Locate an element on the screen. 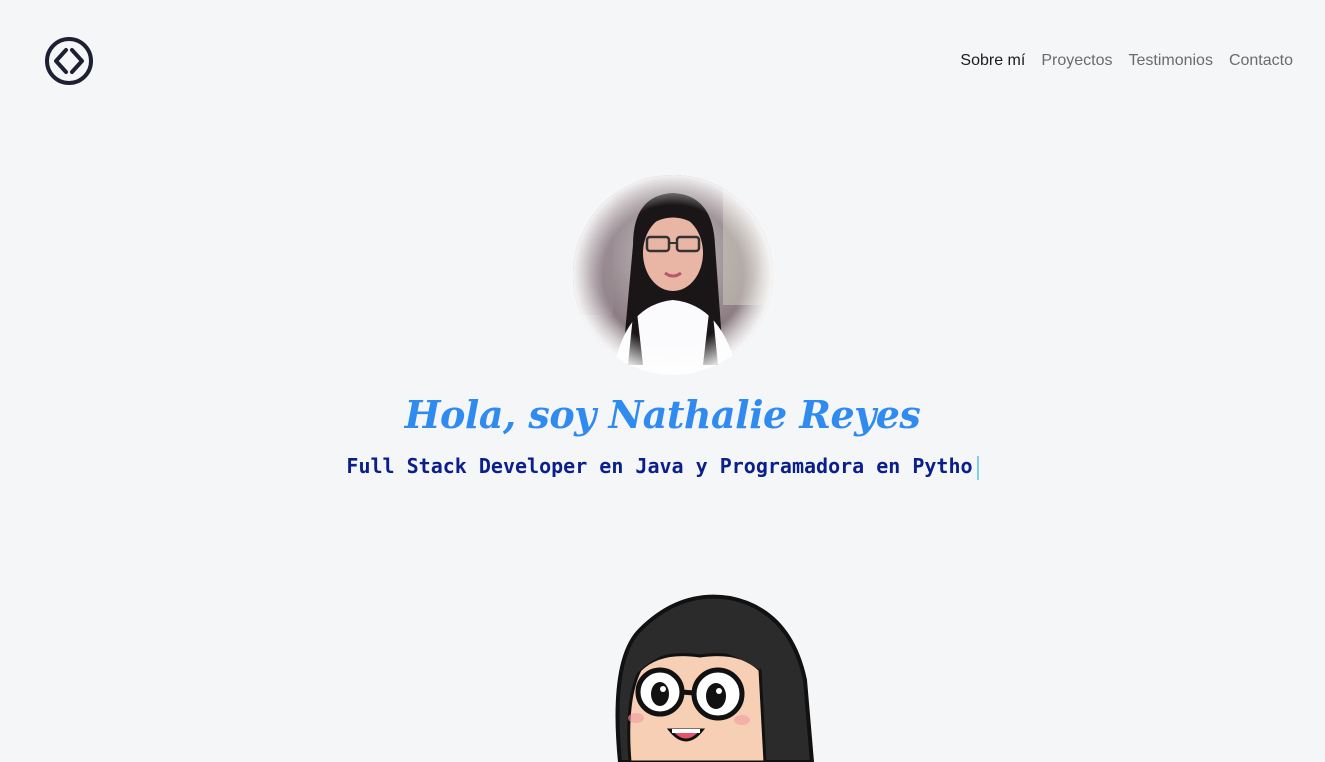 Image resolution: width=1325 pixels, height=762 pixels. main-nav: Sobre mí Proyectos Testimonios Contacto is located at coordinates (1126, 61).